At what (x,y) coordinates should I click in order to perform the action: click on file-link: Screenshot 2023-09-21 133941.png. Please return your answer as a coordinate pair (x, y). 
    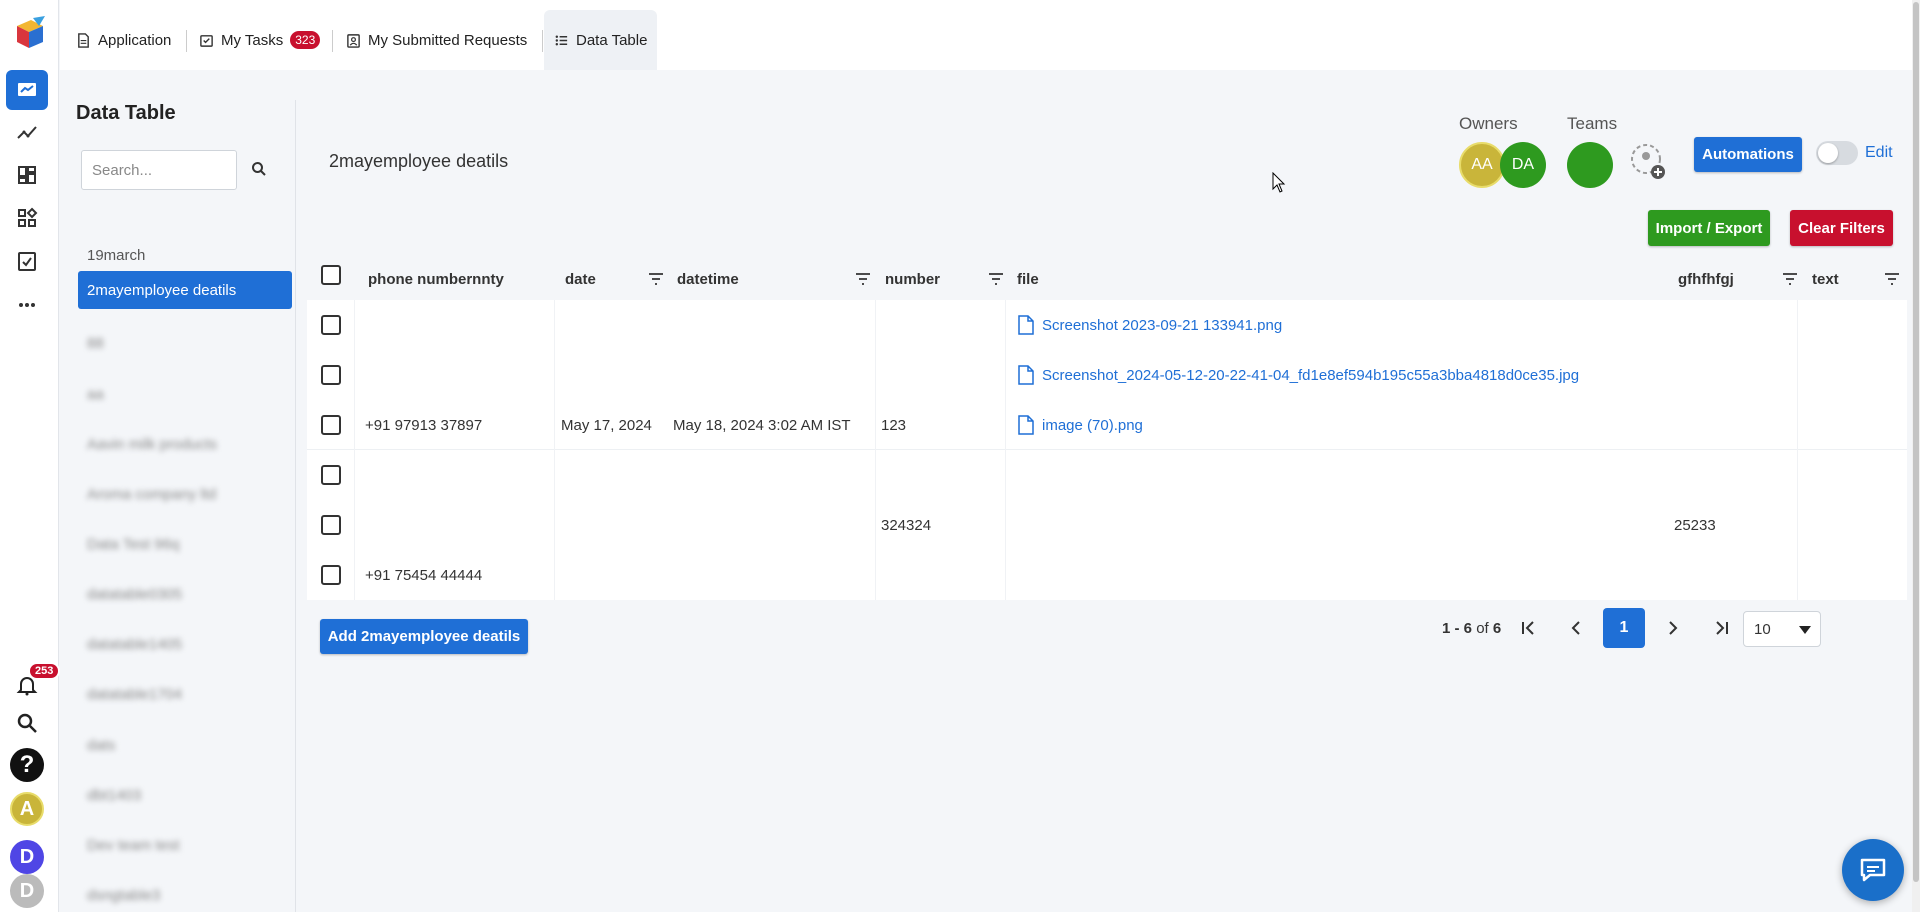
    Looking at the image, I should click on (1149, 325).